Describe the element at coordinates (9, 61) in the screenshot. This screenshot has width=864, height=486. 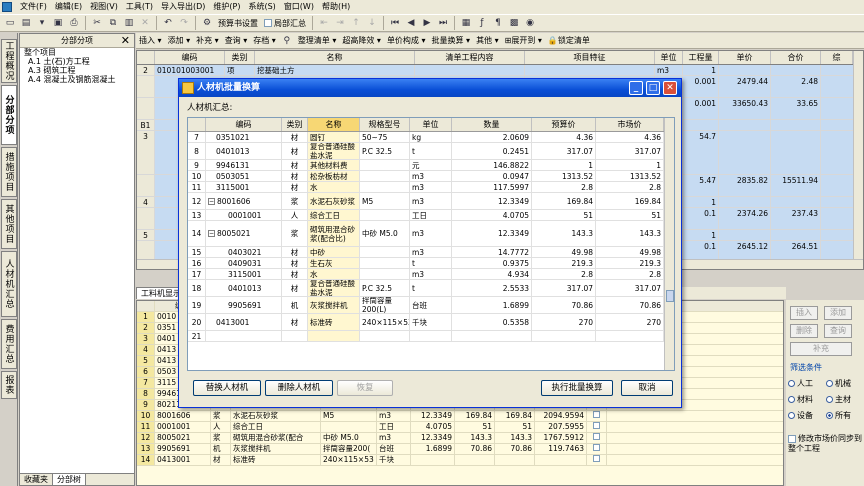
I see `tab-project-overview: 工程概况` at that location.